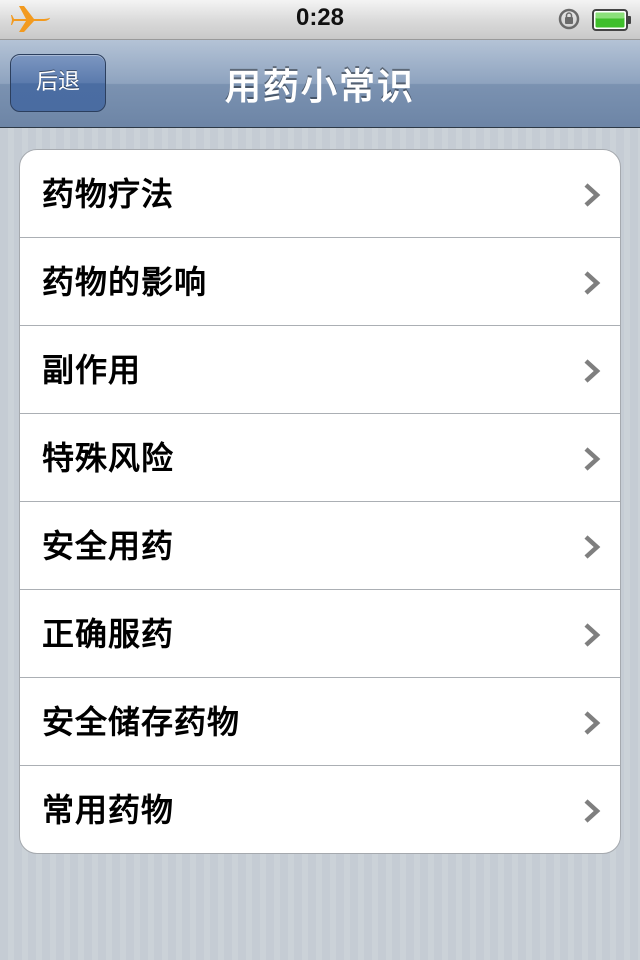 Image resolution: width=640 pixels, height=960 pixels. I want to click on list-item: 安全储存药物, so click(320, 722).